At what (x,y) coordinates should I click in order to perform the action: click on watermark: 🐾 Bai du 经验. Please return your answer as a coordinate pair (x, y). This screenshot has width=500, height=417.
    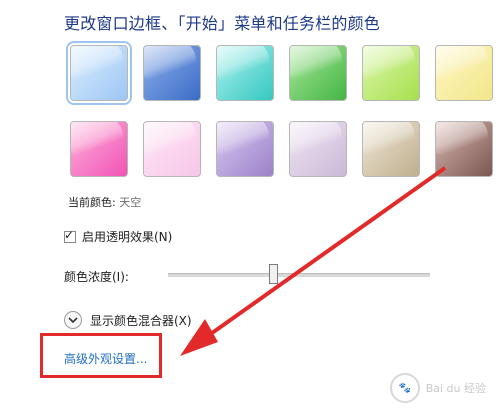
    Looking at the image, I should click on (437, 388).